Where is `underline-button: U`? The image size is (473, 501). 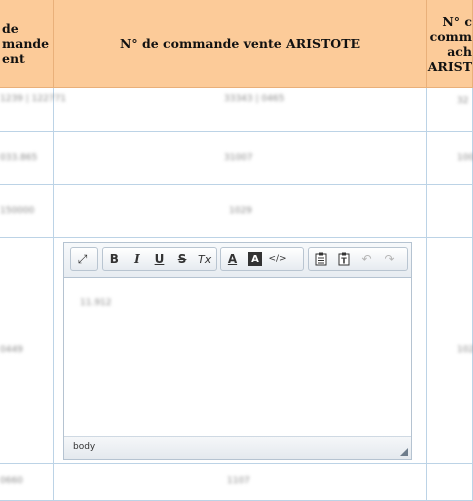 underline-button: U is located at coordinates (159, 259).